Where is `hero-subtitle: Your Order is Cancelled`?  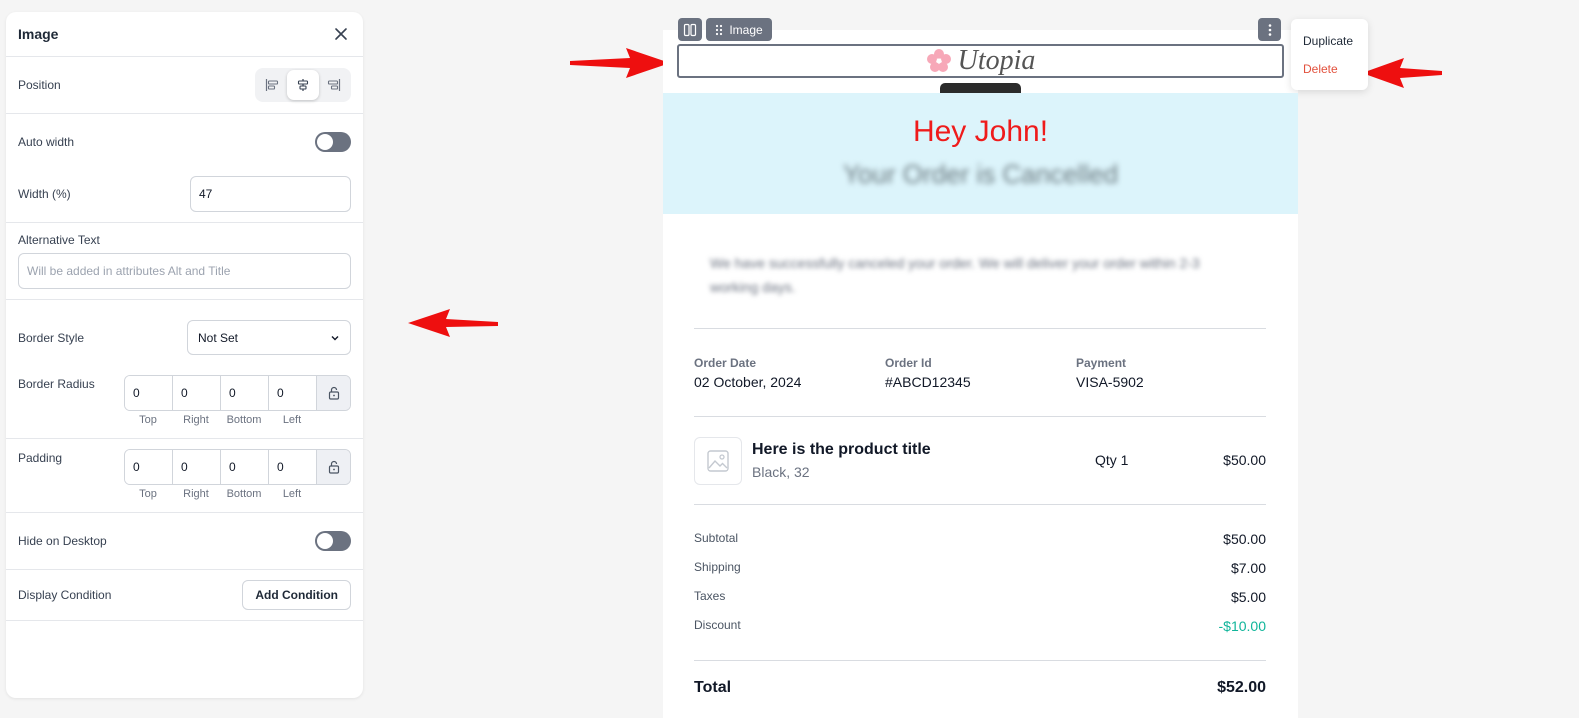 hero-subtitle: Your Order is Cancelled is located at coordinates (980, 174).